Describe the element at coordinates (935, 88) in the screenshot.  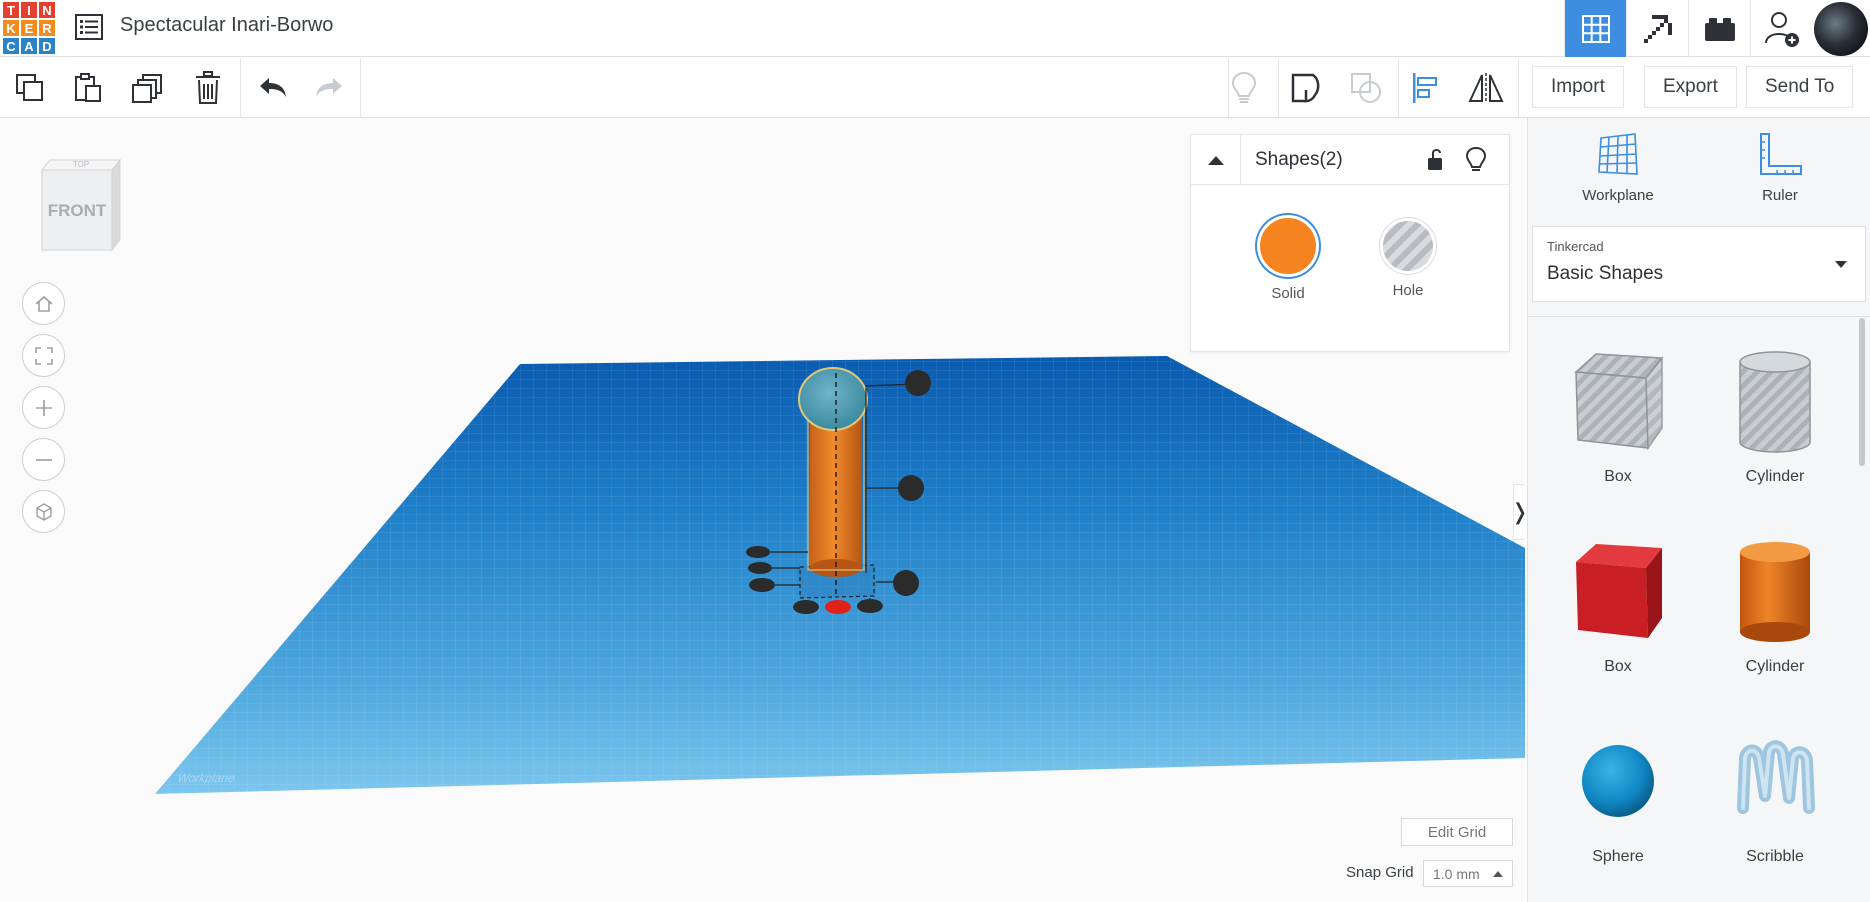
I see `edit-toolbar: Import Export Send To` at that location.